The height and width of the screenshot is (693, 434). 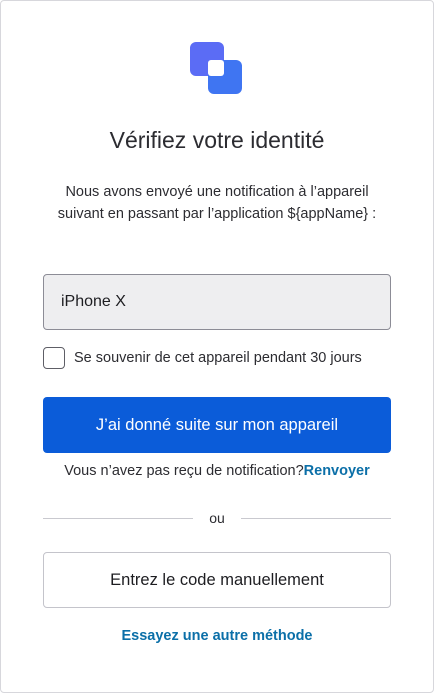 What do you see at coordinates (217, 580) in the screenshot?
I see `enter-code-manually-button: Entrez le code manuellement` at bounding box center [217, 580].